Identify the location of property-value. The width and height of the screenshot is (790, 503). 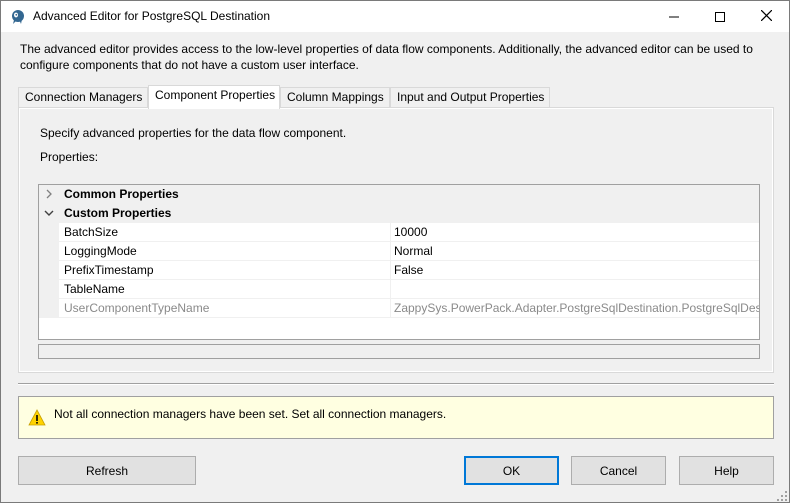
(575, 289).